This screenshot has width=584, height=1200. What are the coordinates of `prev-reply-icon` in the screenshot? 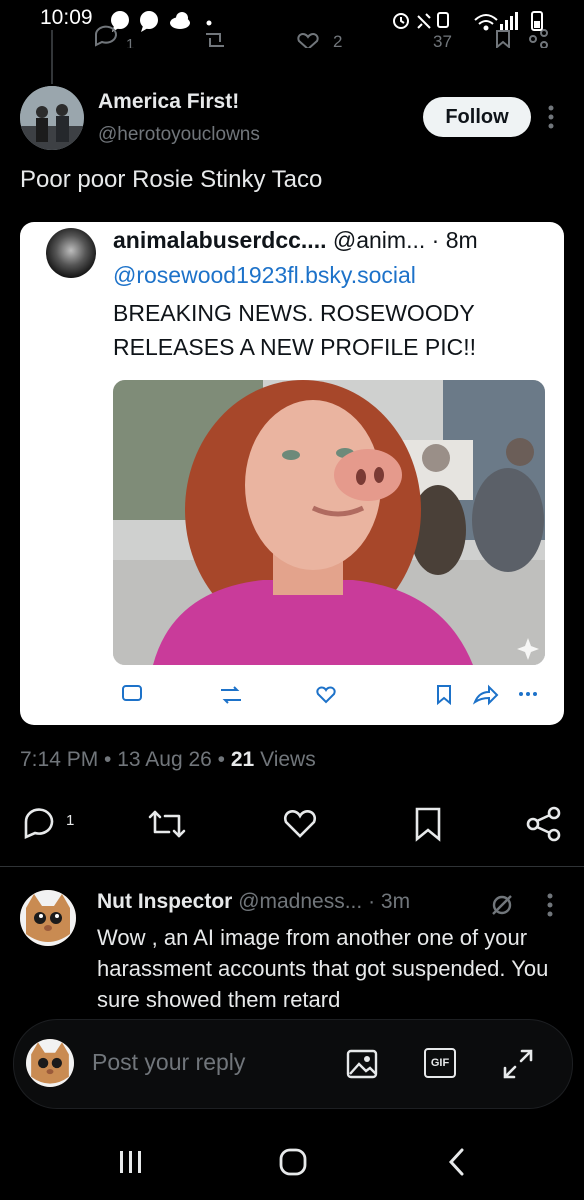 It's located at (106, 36).